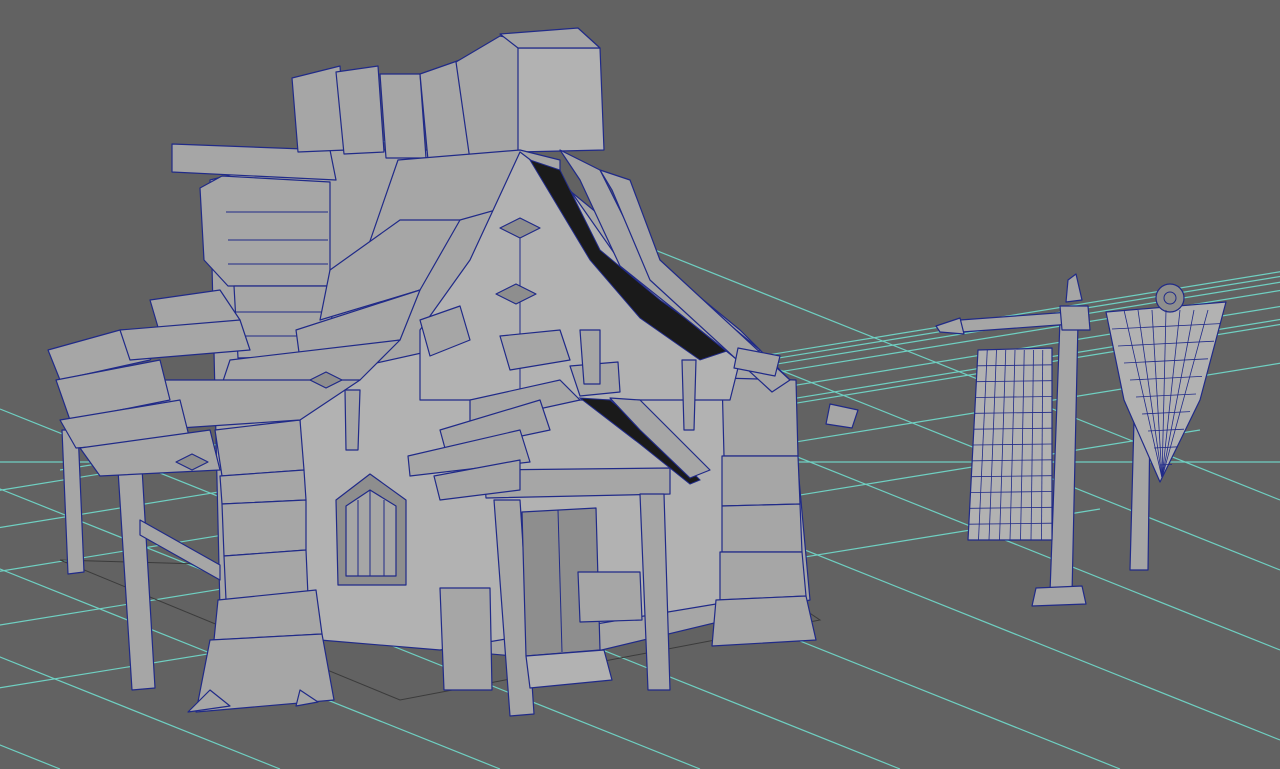  What do you see at coordinates (1166, 427) in the screenshot?
I see `scarecrow-banner-object` at bounding box center [1166, 427].